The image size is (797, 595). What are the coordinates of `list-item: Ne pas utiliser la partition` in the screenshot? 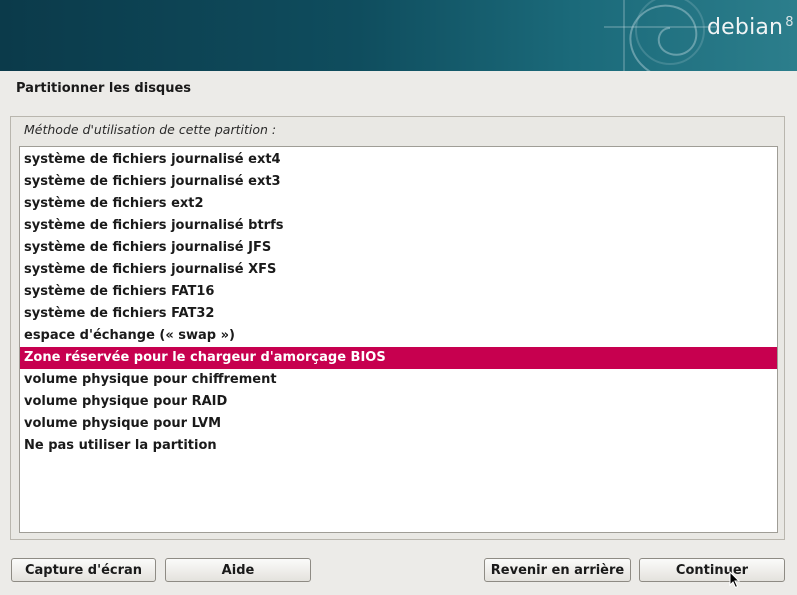 It's located at (398, 446).